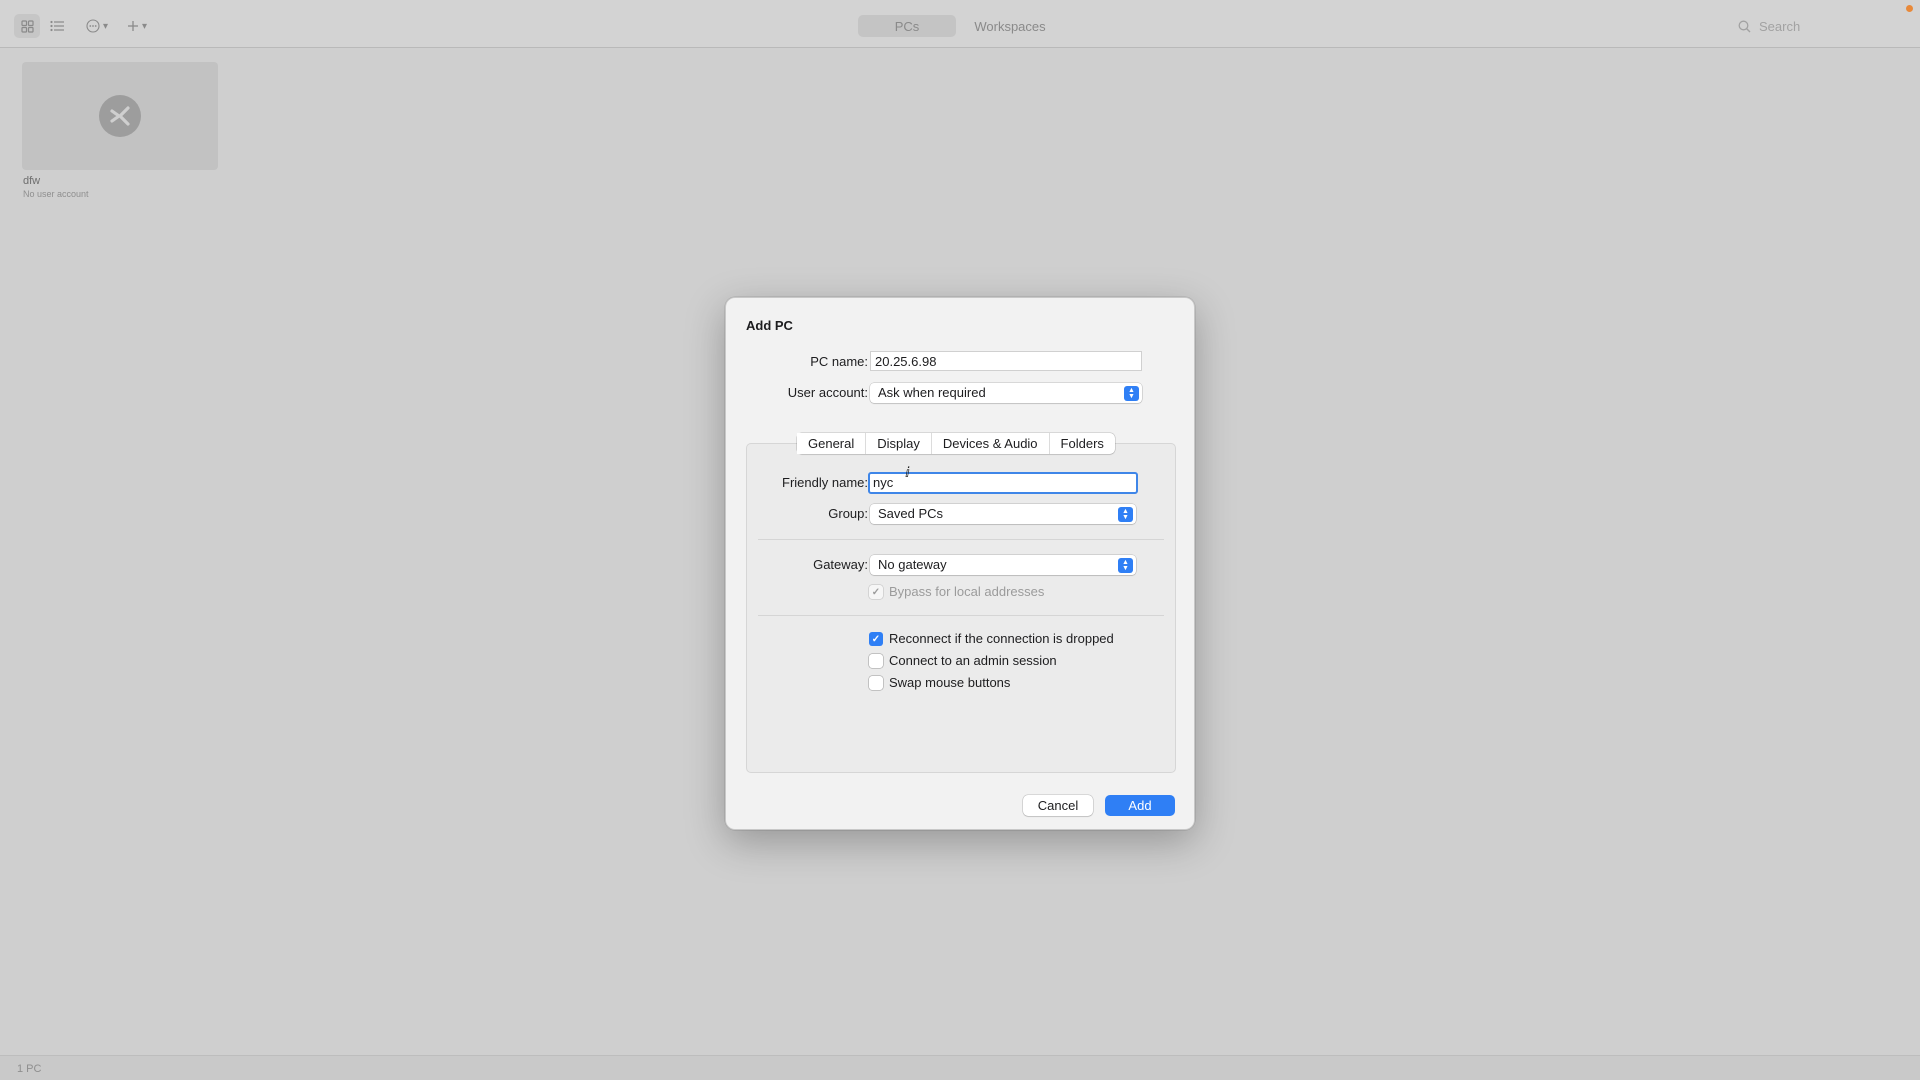 Image resolution: width=1920 pixels, height=1080 pixels. I want to click on ellipsis-circle-icon, so click(93, 26).